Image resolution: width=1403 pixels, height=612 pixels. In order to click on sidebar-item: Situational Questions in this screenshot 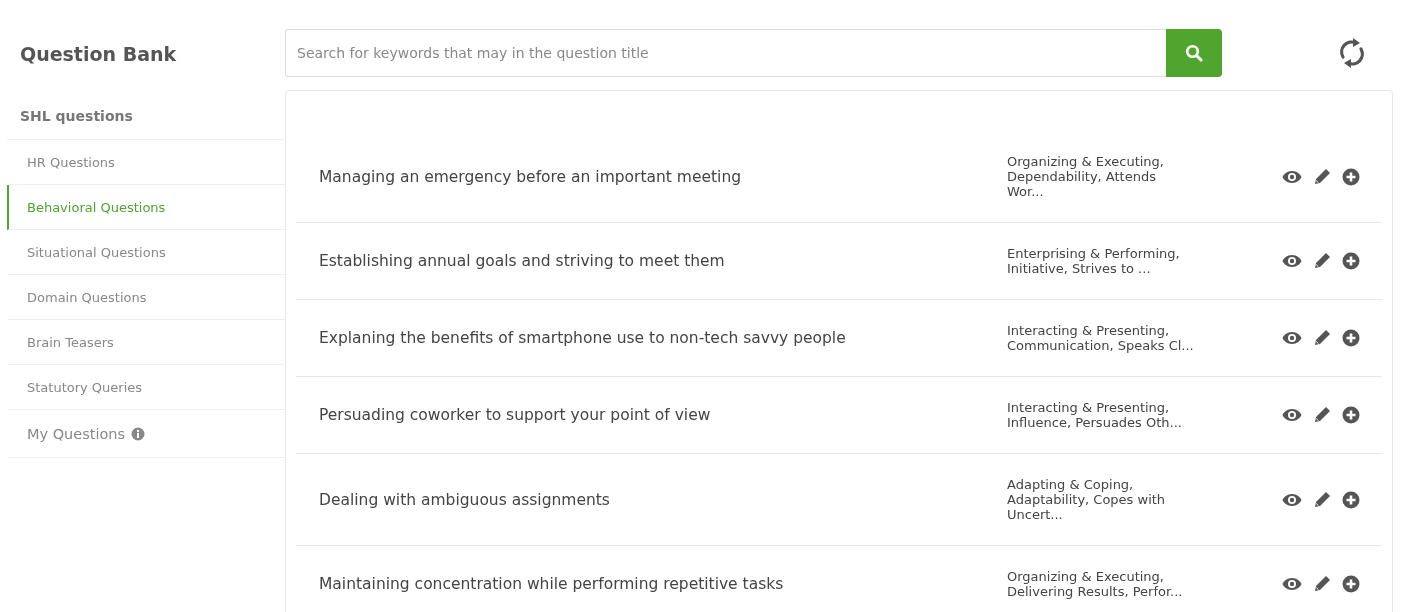, I will do `click(146, 252)`.